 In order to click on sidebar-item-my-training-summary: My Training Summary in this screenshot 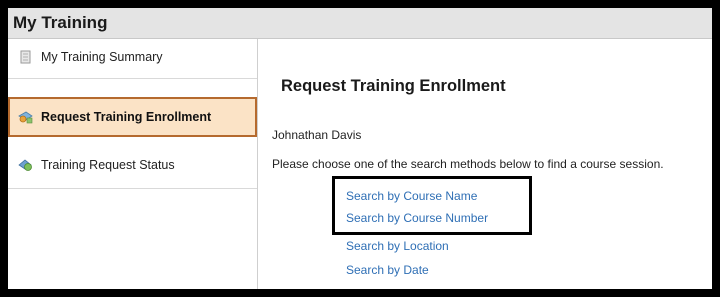, I will do `click(132, 59)`.